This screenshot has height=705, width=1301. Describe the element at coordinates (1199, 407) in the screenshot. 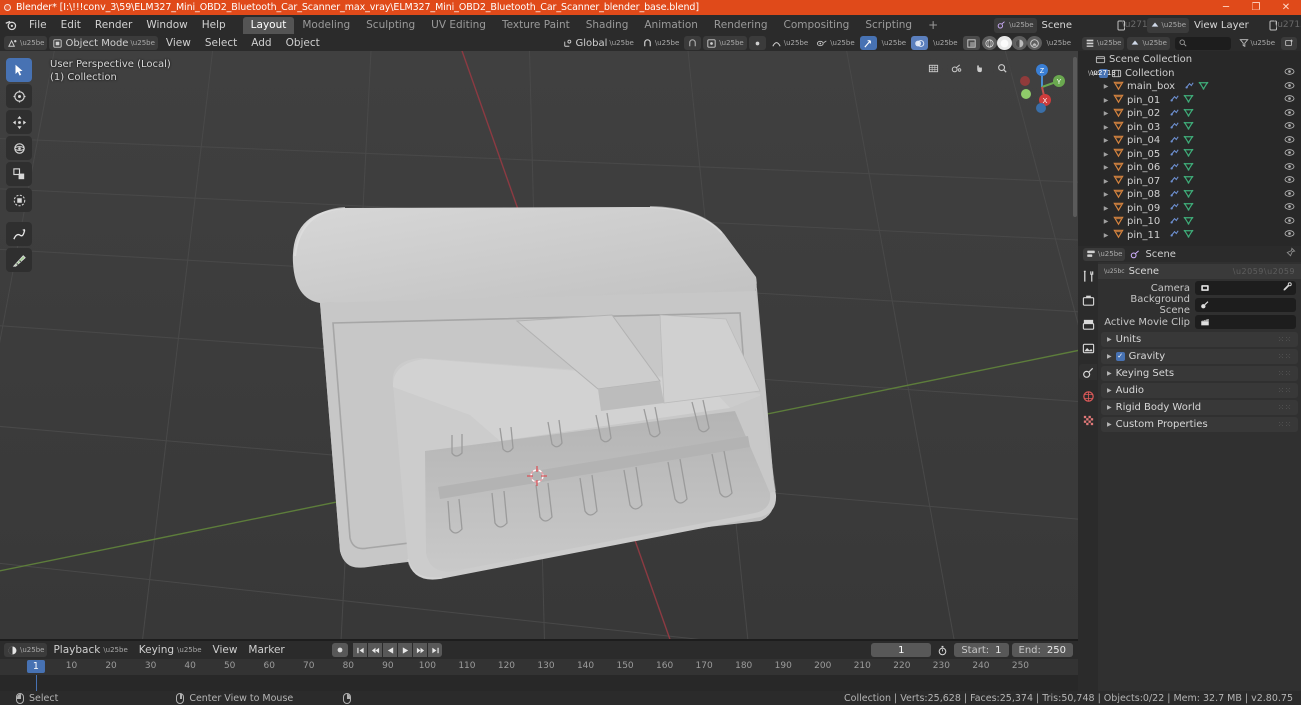

I see `panel-rigid-body-world: ▶ Rigid Body World ⁙⁙` at that location.